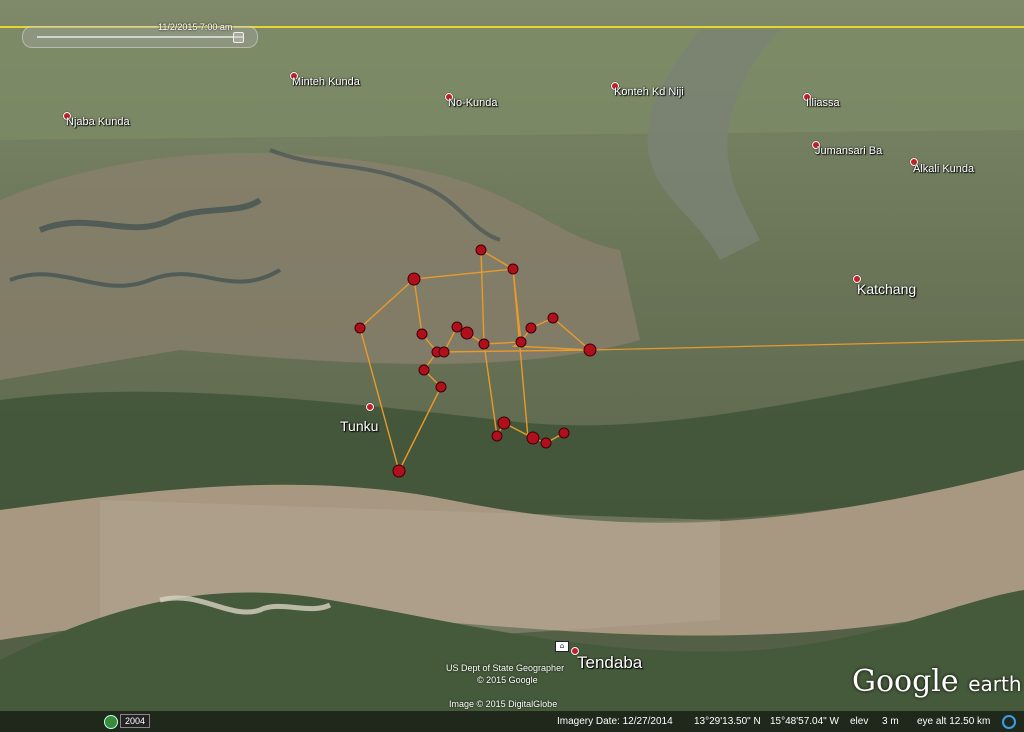 This screenshot has height=732, width=1024. I want to click on place-label-tunku: Tunku, so click(359, 426).